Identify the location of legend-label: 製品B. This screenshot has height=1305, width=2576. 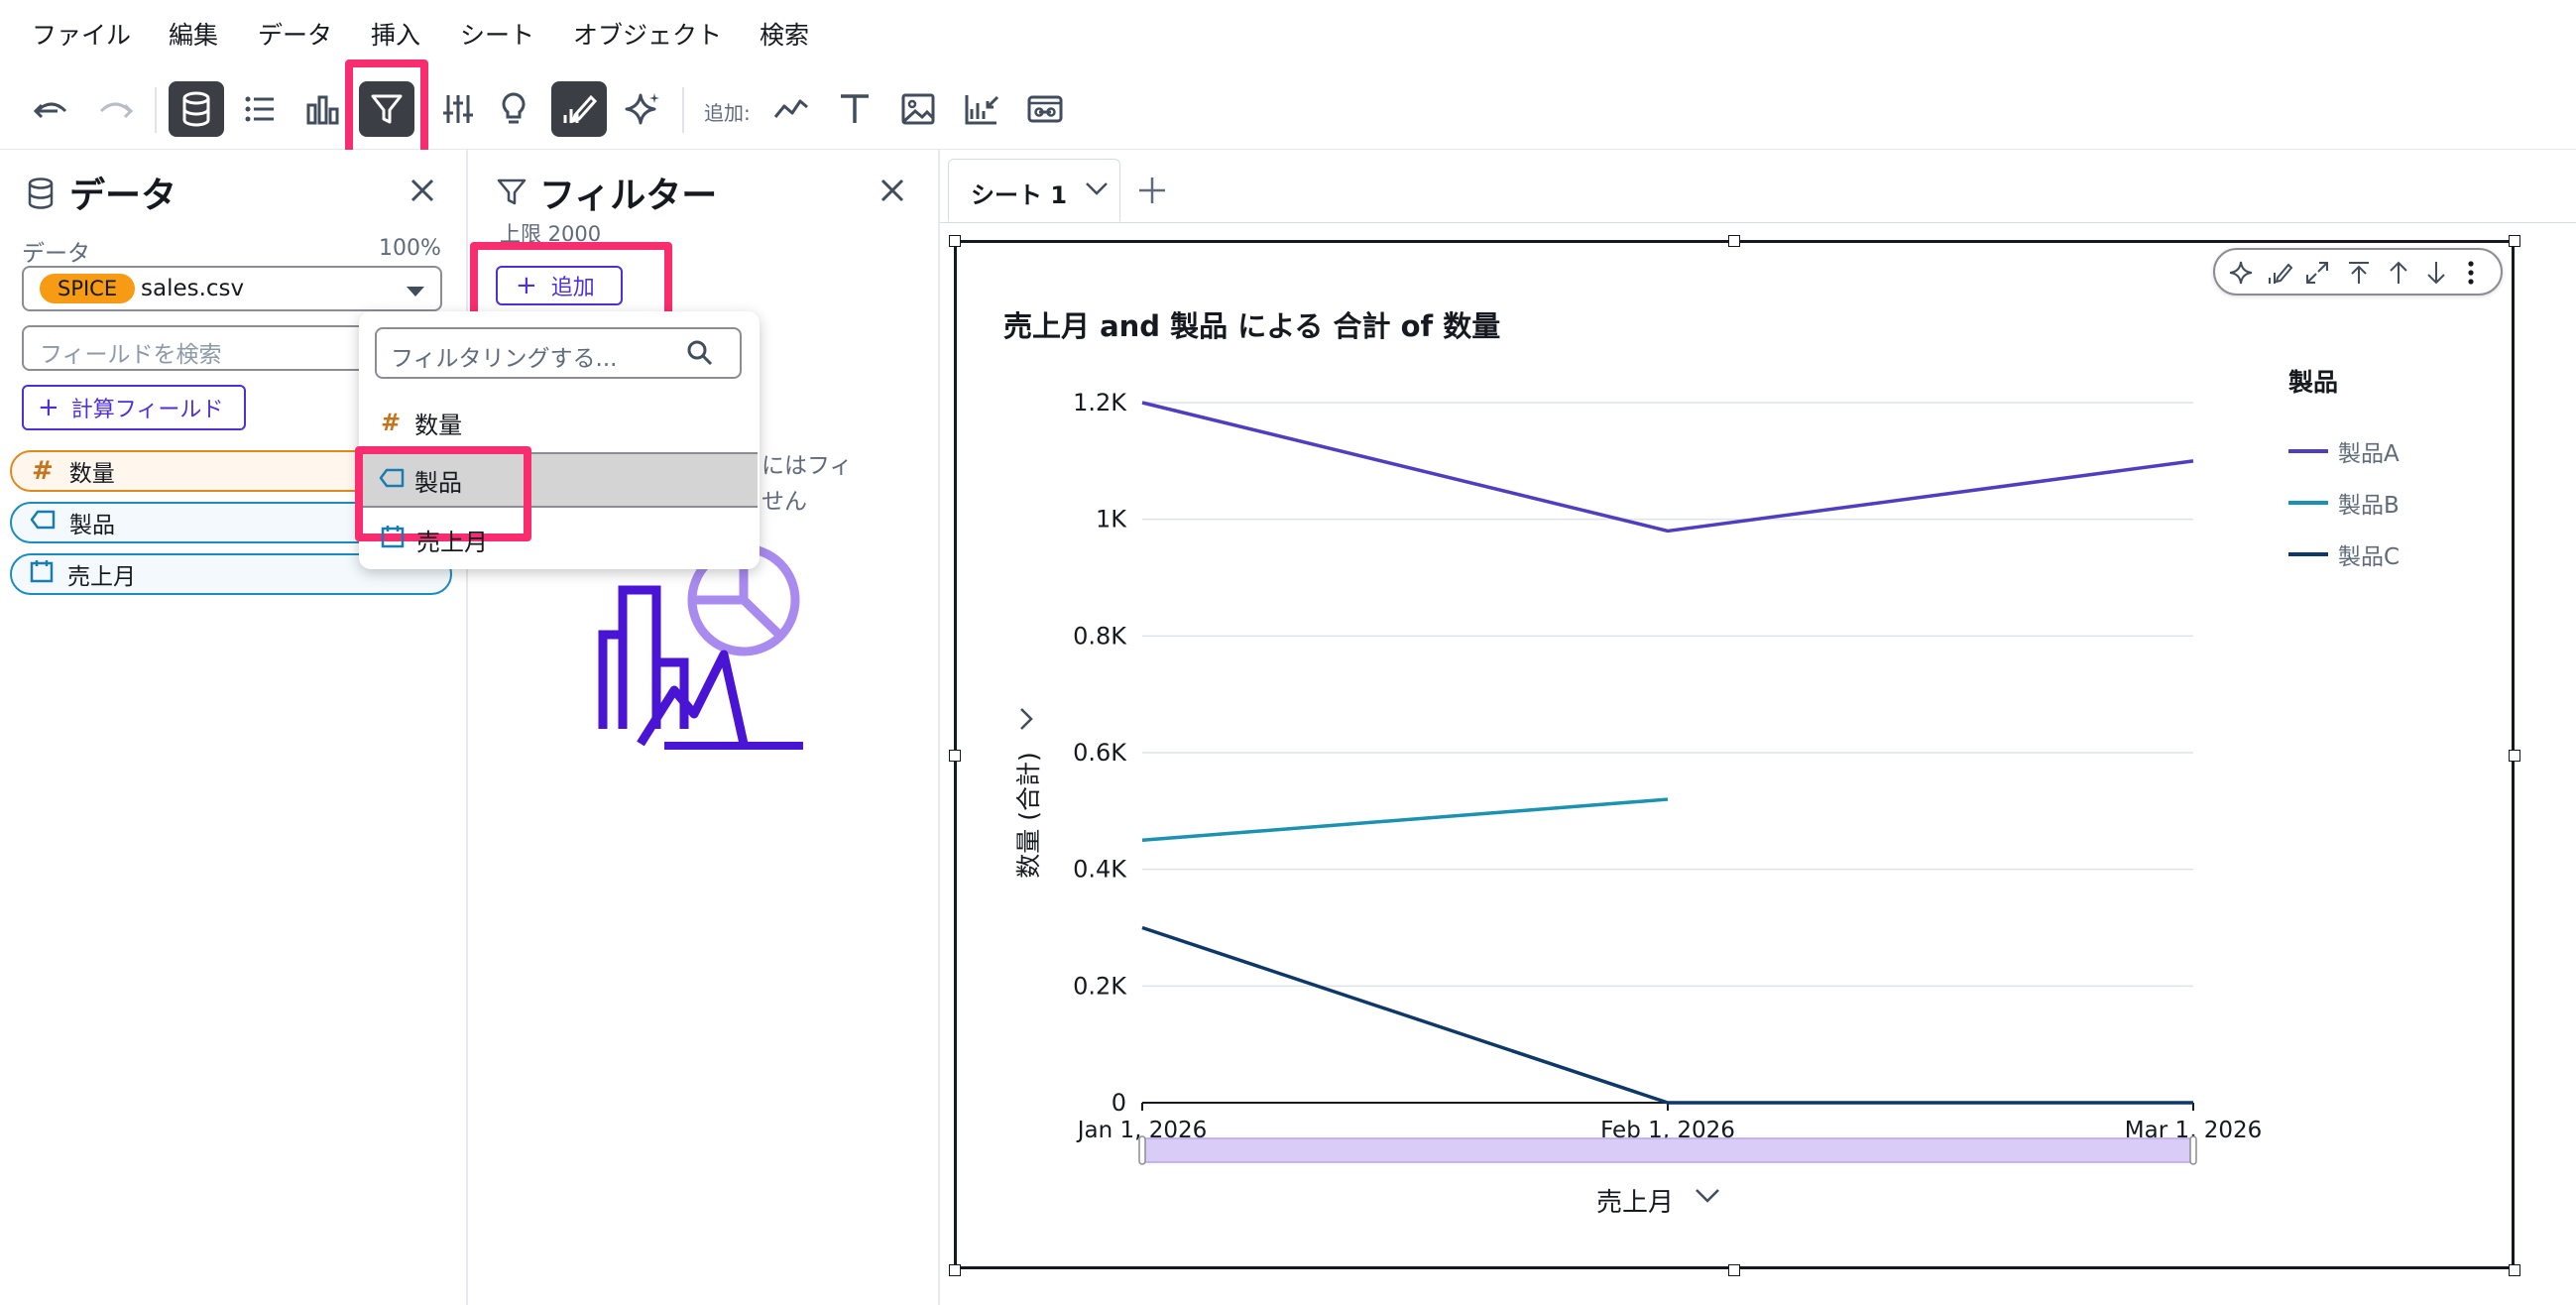
(2369, 506).